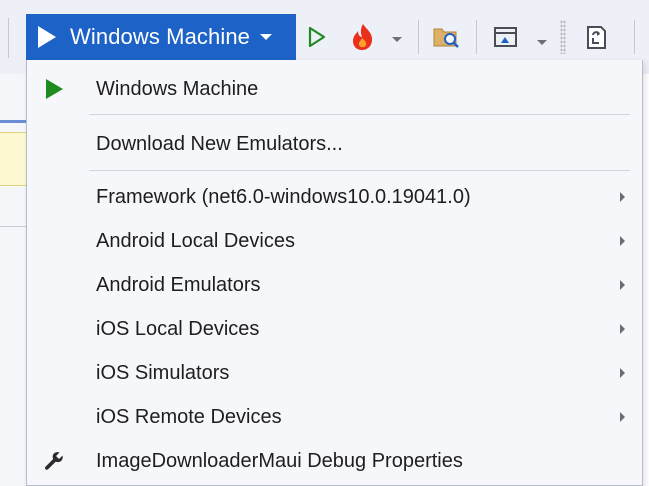 This screenshot has width=649, height=486. I want to click on hot-reload-button, so click(363, 37).